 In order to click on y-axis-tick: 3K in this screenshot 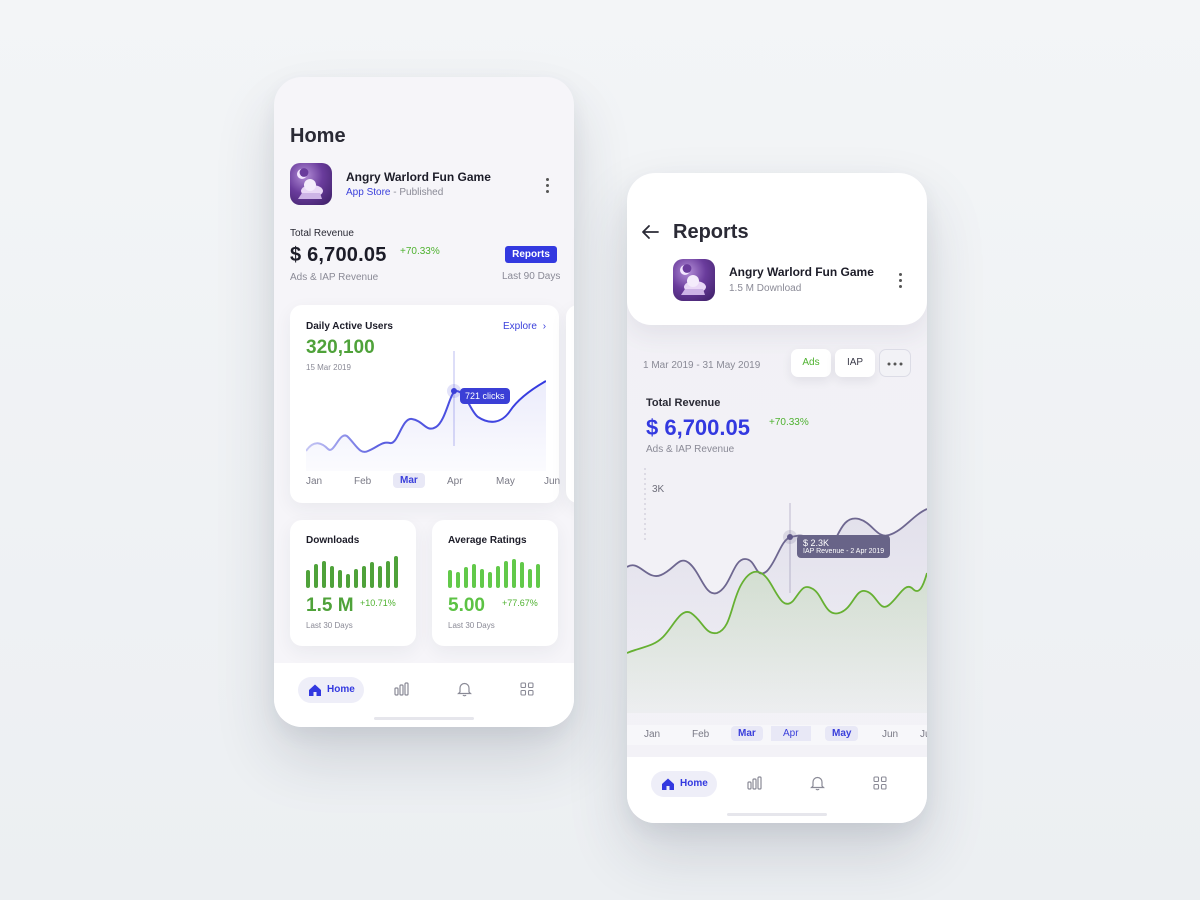, I will do `click(658, 489)`.